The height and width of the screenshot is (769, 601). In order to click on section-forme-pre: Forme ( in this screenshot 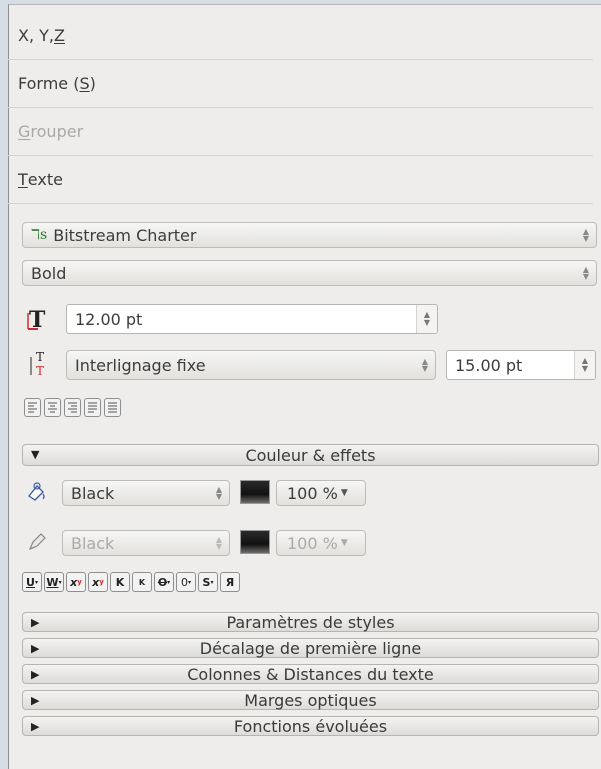, I will do `click(49, 83)`.